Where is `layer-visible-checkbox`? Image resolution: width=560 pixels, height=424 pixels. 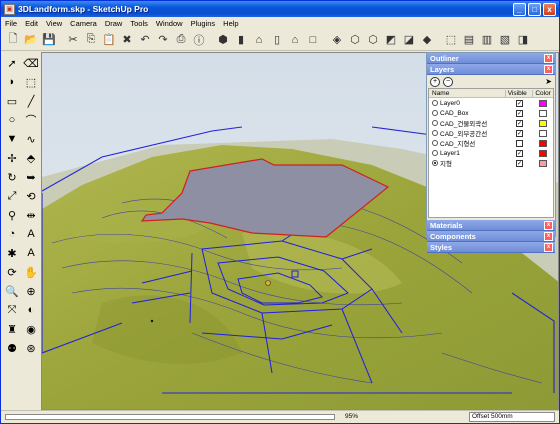
layer-visible-checkbox is located at coordinates (520, 143).